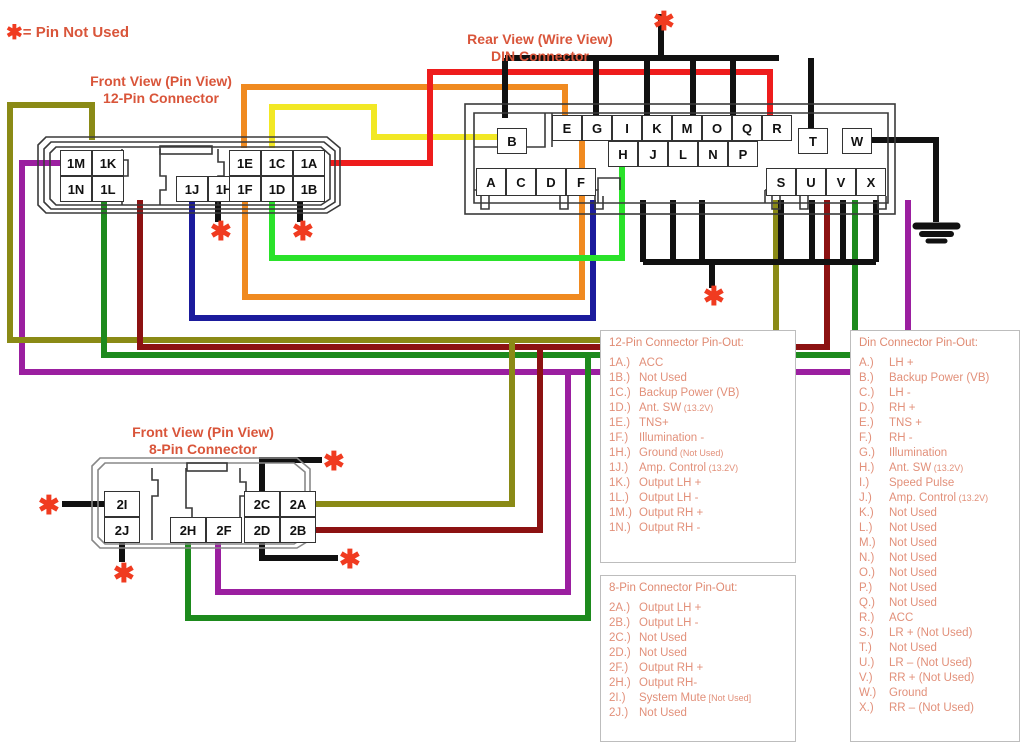 This screenshot has width=1024, height=749. I want to click on pinout-row-value: System Mute, so click(673, 698).